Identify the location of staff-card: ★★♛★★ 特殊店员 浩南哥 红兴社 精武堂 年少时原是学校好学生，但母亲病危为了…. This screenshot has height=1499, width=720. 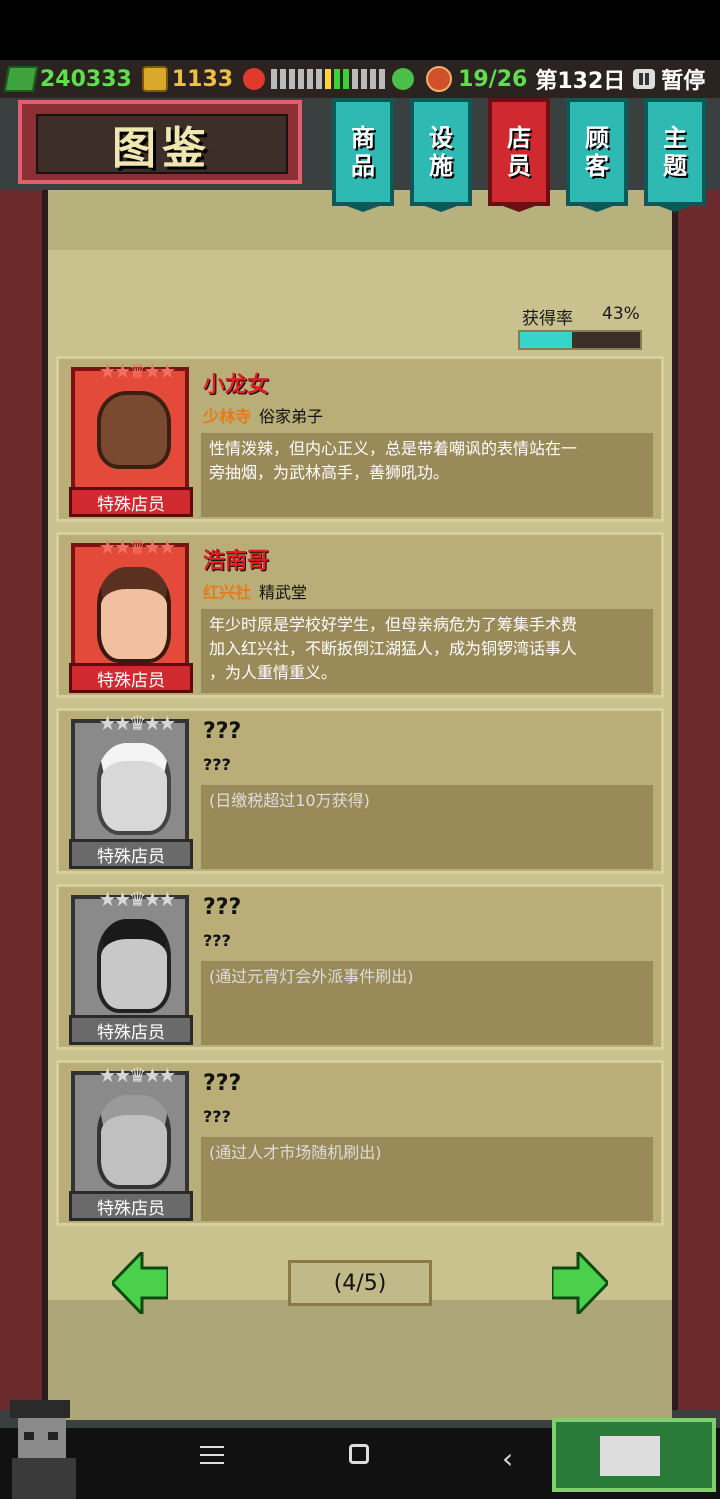
(360, 615).